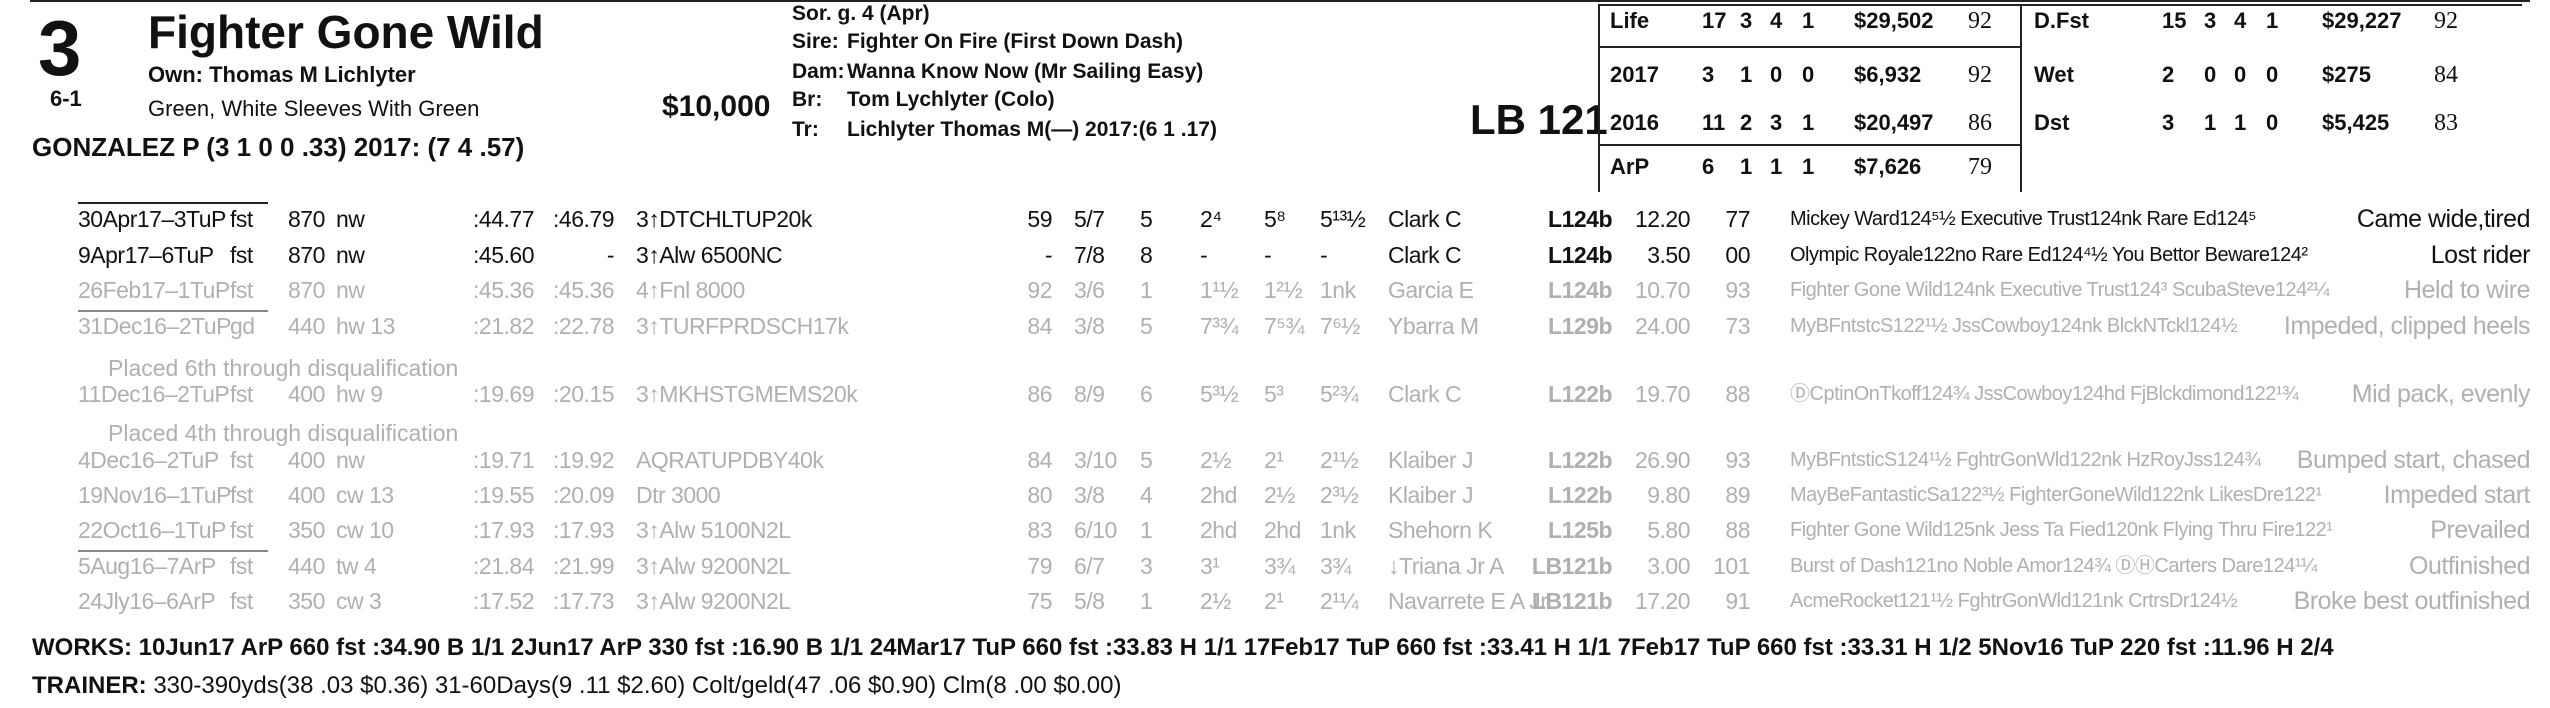 This screenshot has width=2550, height=708. What do you see at coordinates (1539, 119) in the screenshot?
I see `medication-weight: LB 121` at bounding box center [1539, 119].